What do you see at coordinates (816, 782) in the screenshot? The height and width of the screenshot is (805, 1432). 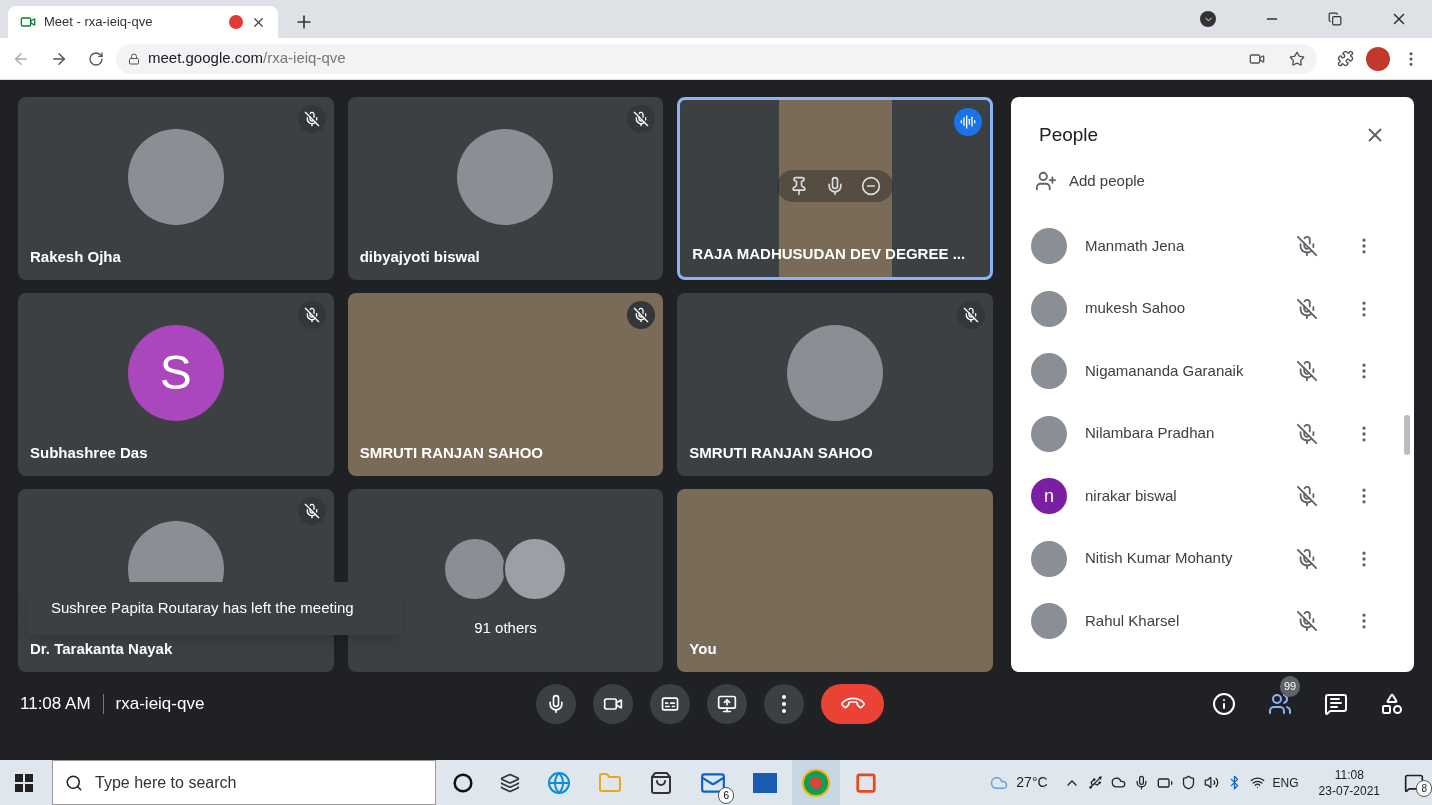 I see `chrome-icon` at bounding box center [816, 782].